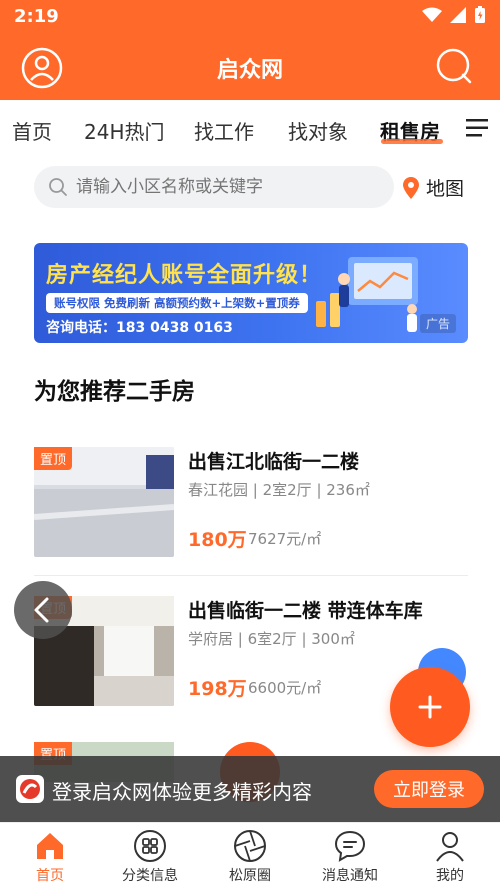 The height and width of the screenshot is (889, 500). I want to click on ad-badge: 广告, so click(437, 323).